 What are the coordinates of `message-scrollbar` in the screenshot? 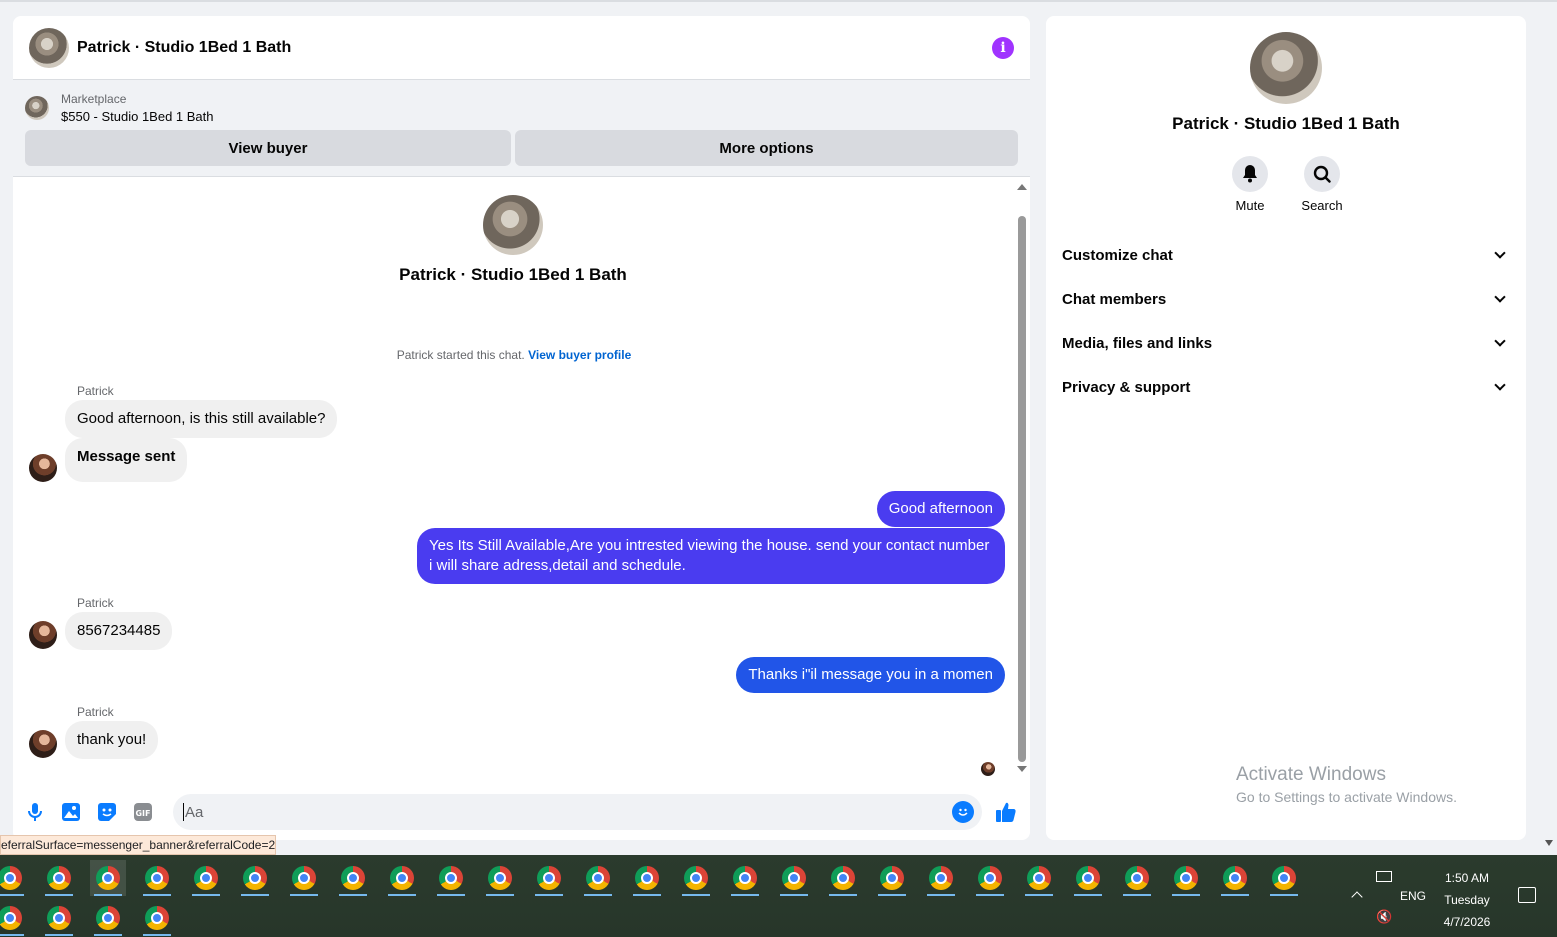 It's located at (1021, 478).